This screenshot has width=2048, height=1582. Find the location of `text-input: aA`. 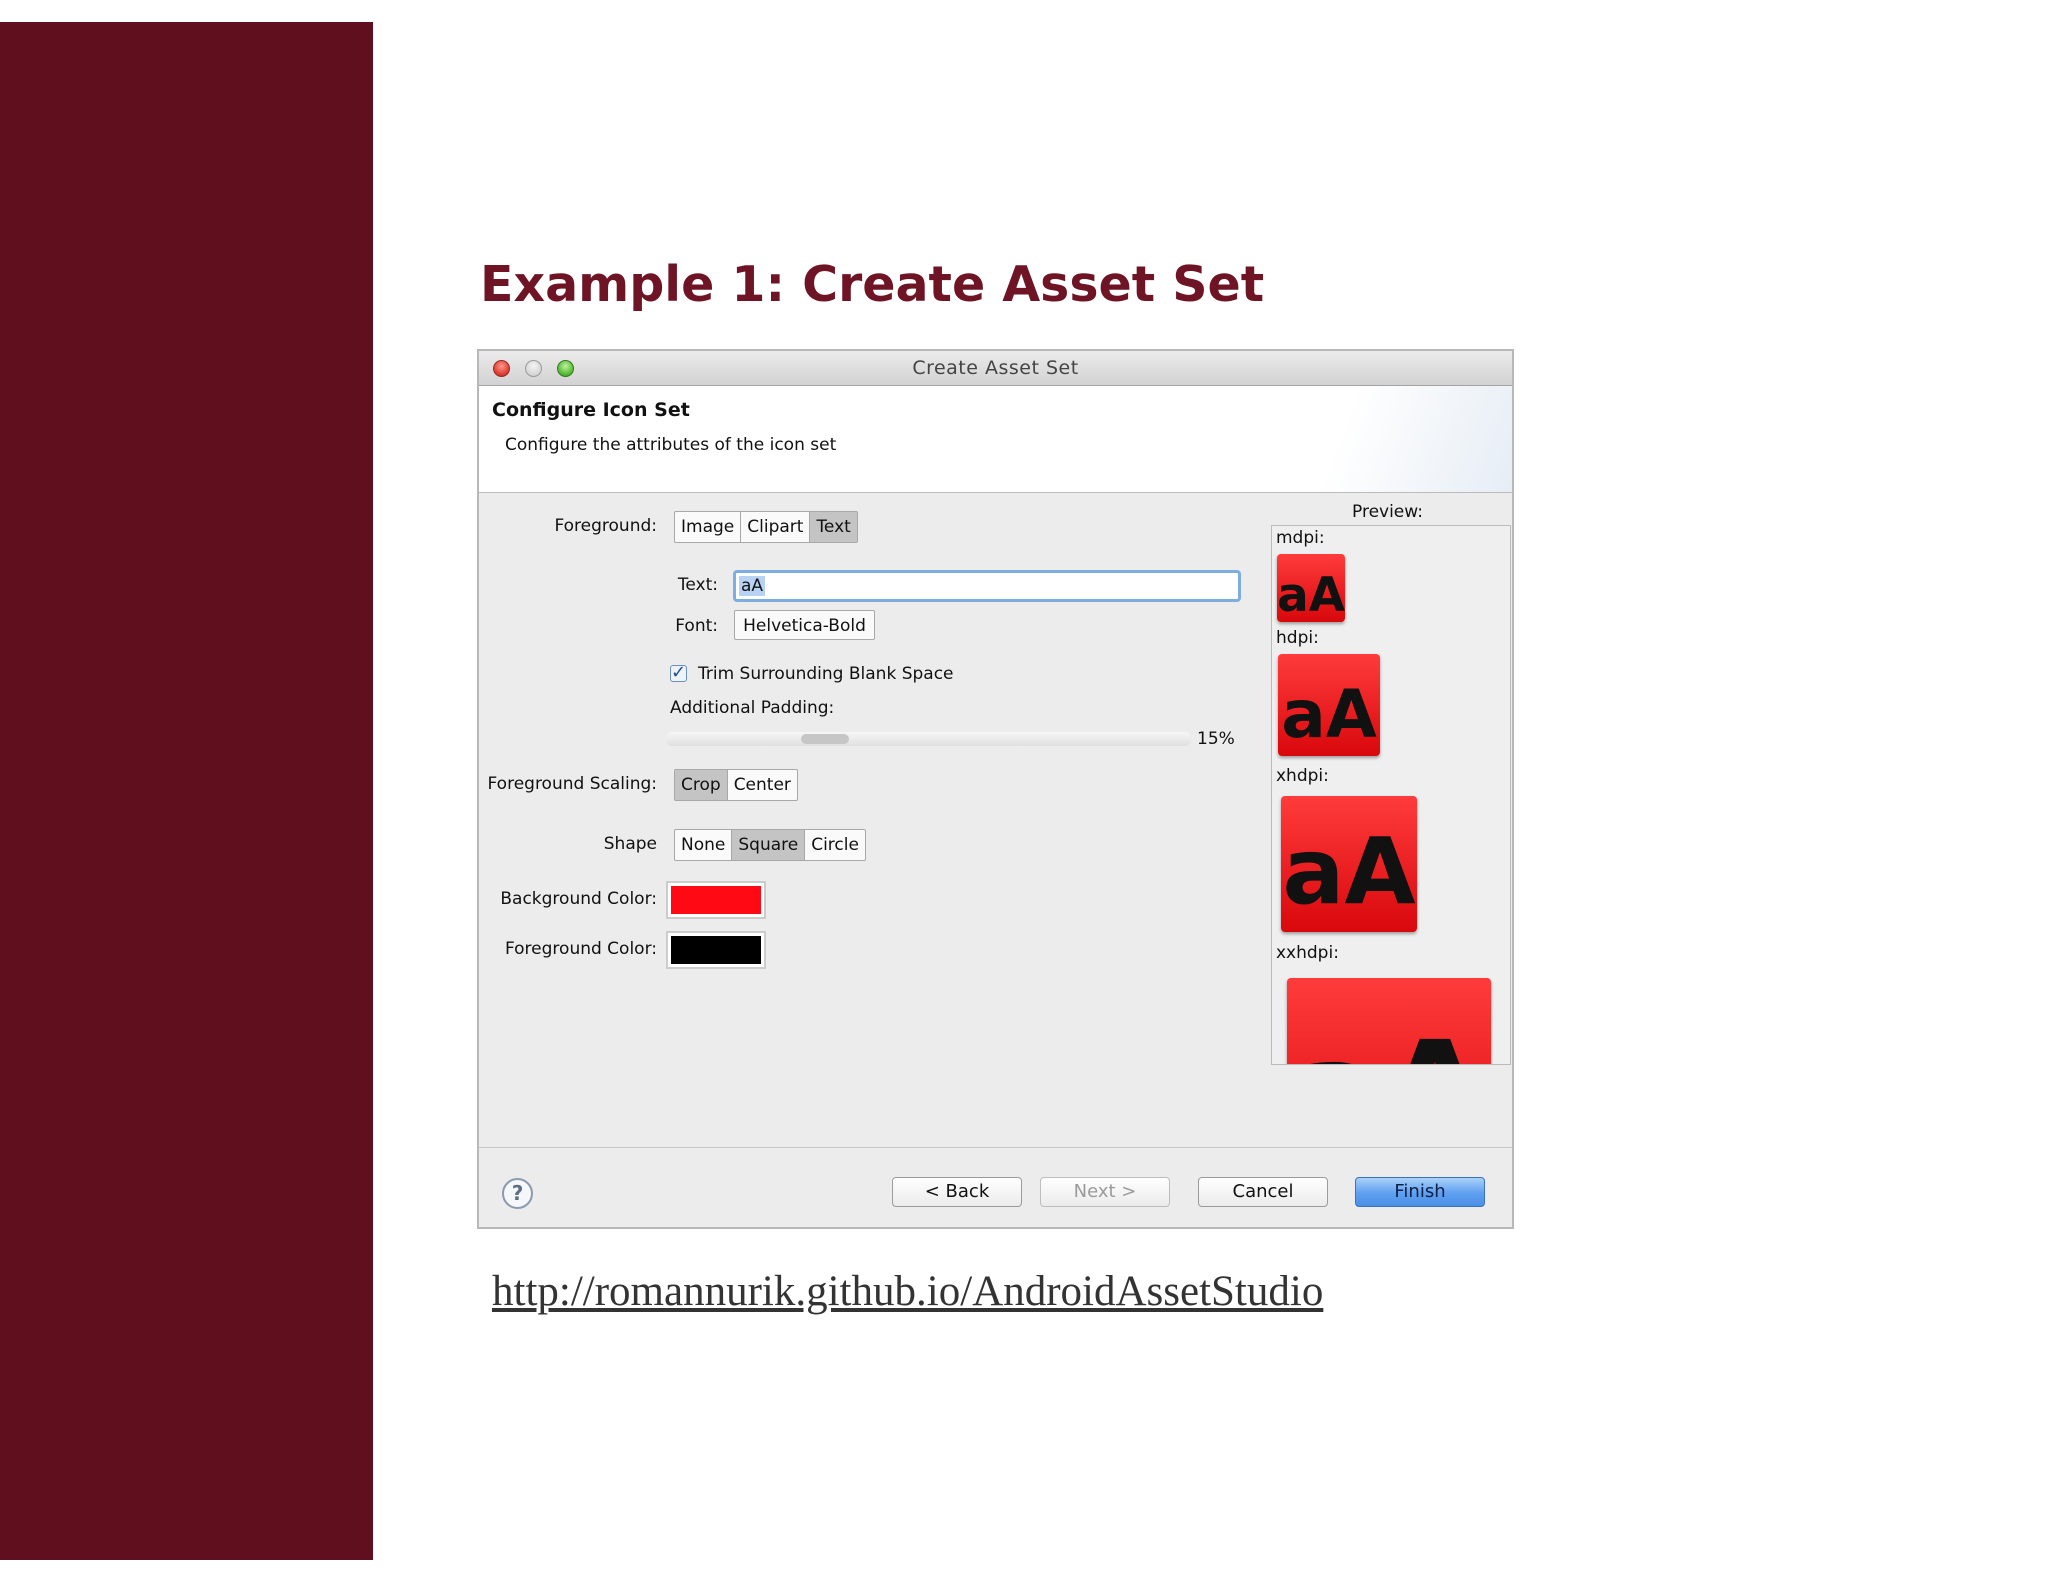

text-input: aA is located at coordinates (987, 586).